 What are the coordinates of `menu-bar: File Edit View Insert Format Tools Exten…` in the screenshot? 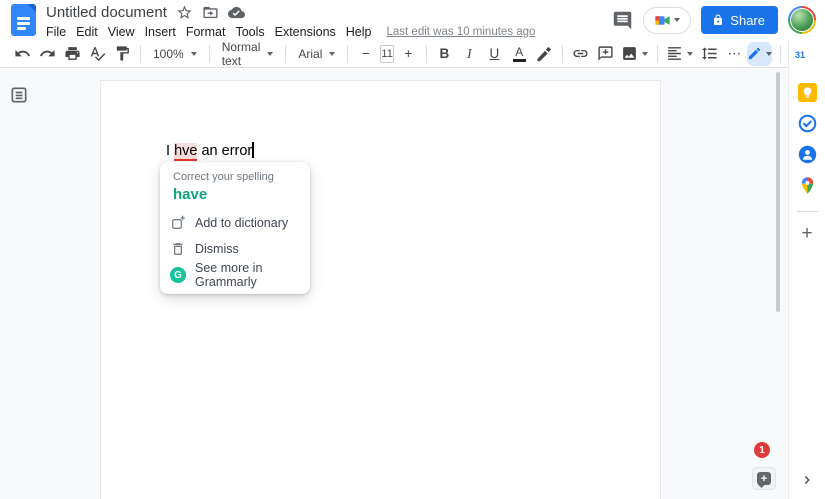 It's located at (288, 31).